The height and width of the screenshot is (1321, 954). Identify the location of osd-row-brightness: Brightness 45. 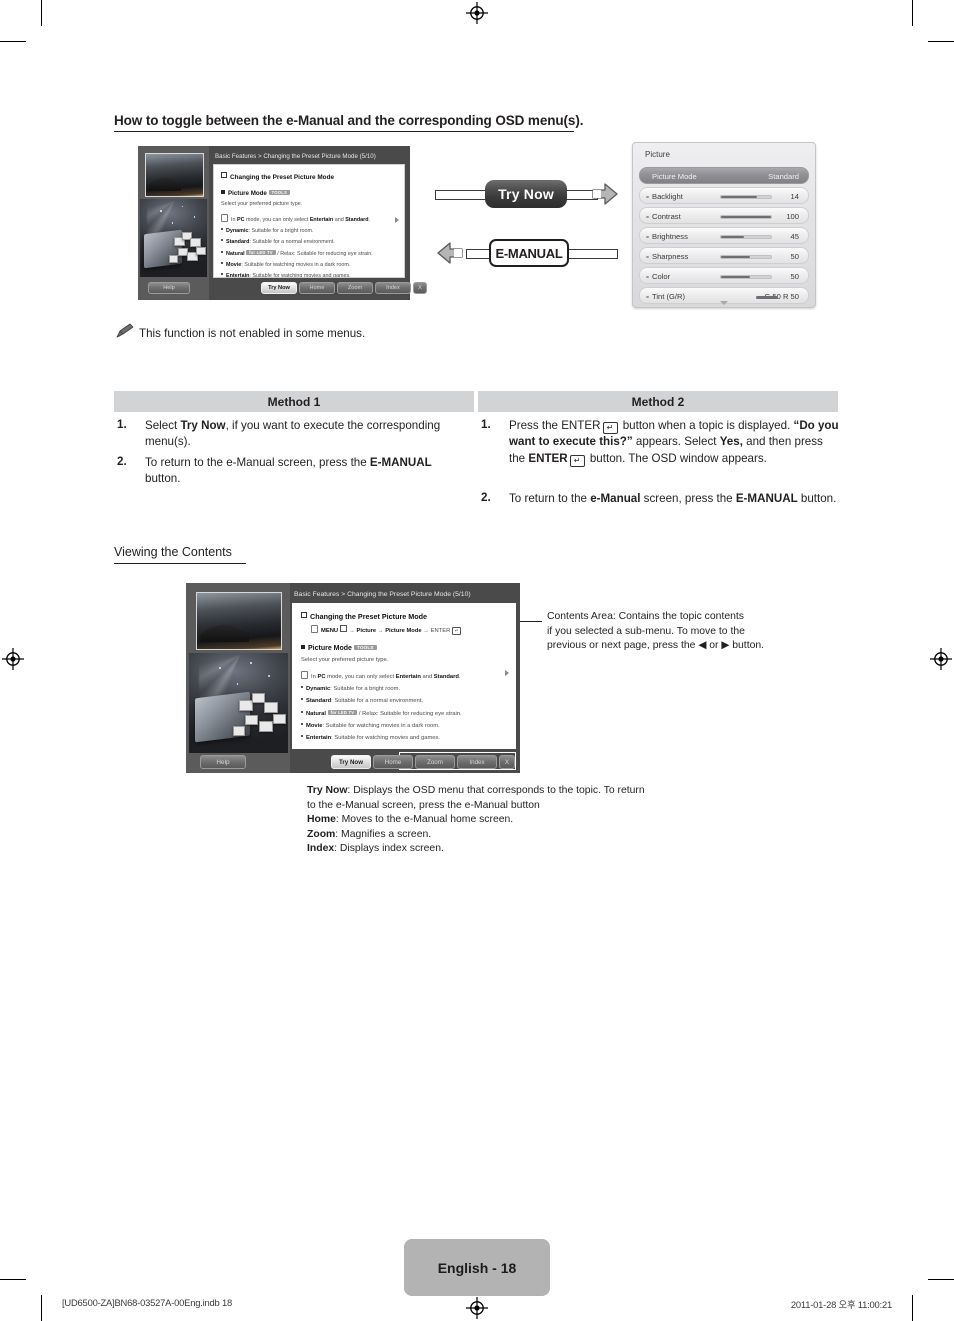
(724, 235).